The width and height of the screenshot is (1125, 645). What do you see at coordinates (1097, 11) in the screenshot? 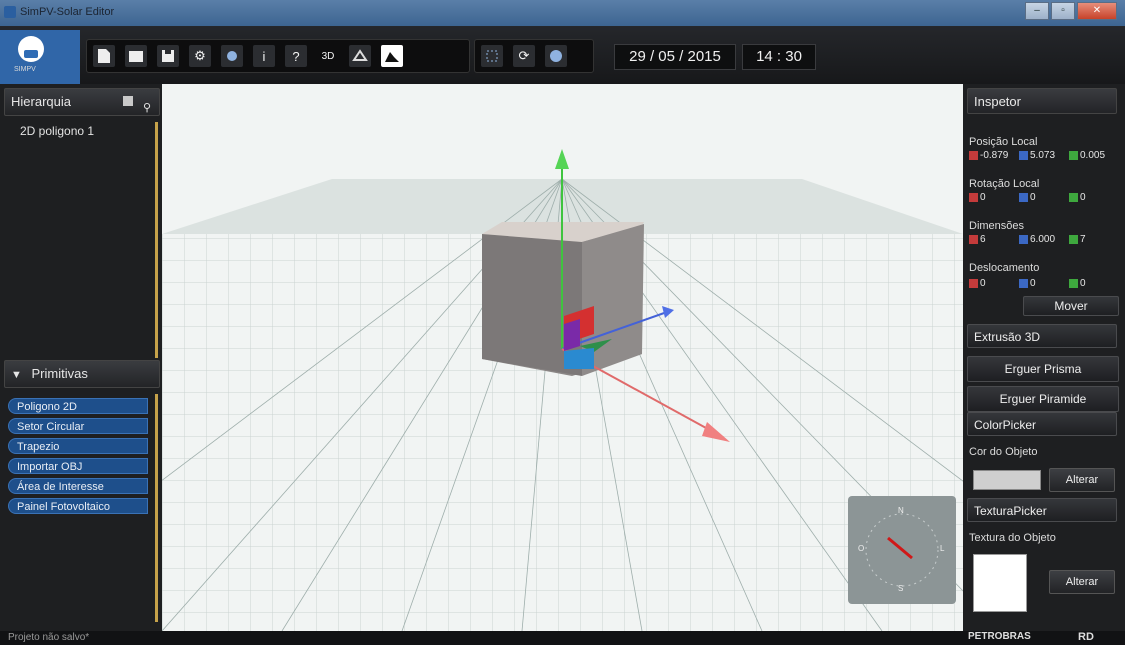
I see `close-button: ✕` at bounding box center [1097, 11].